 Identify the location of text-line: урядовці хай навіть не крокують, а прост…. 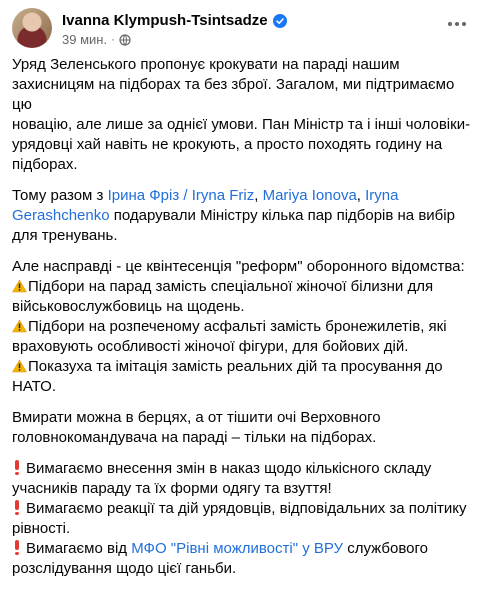
(227, 144).